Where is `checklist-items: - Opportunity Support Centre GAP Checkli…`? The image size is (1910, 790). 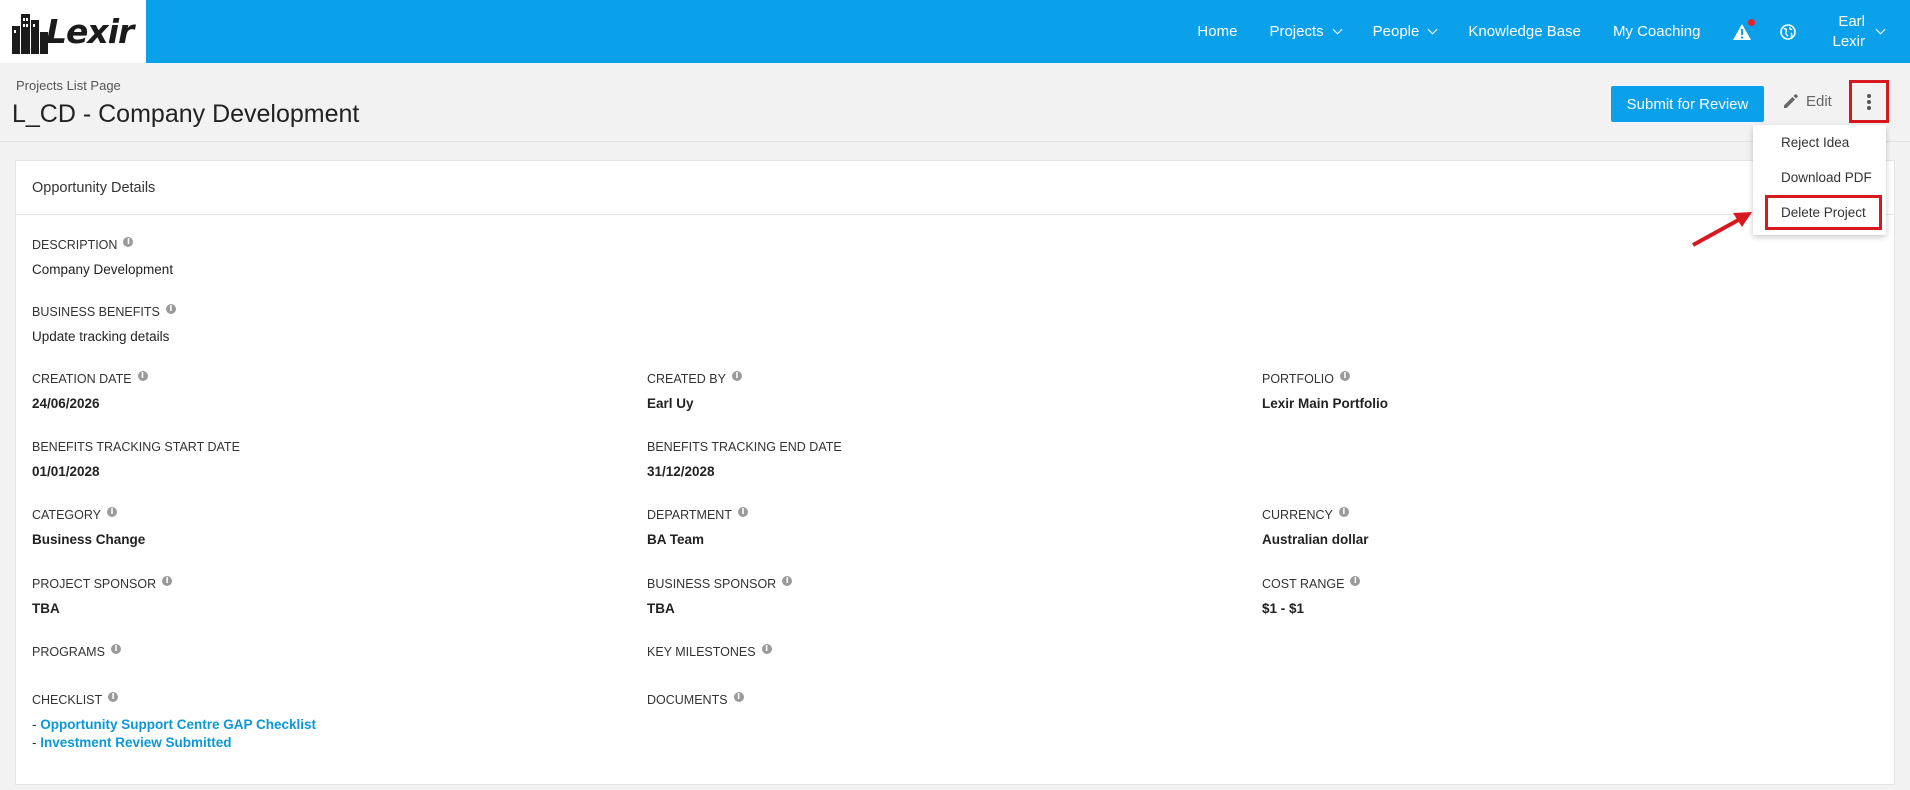
checklist-items: - Opportunity Support Centre GAP Checkli… is located at coordinates (174, 733).